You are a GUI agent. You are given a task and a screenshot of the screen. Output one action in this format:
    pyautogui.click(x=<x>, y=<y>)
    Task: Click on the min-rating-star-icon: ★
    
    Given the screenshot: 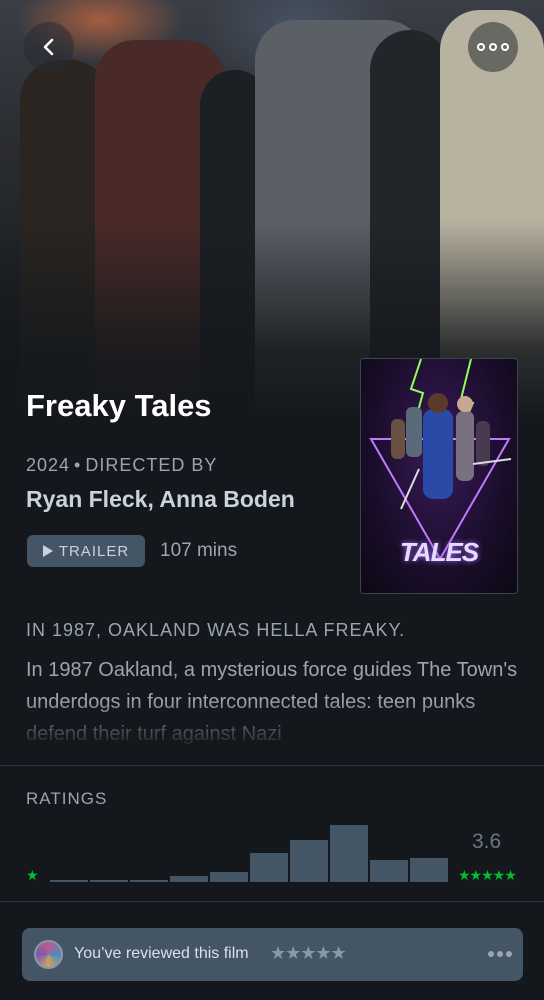 What is the action you would take?
    pyautogui.click(x=32, y=875)
    